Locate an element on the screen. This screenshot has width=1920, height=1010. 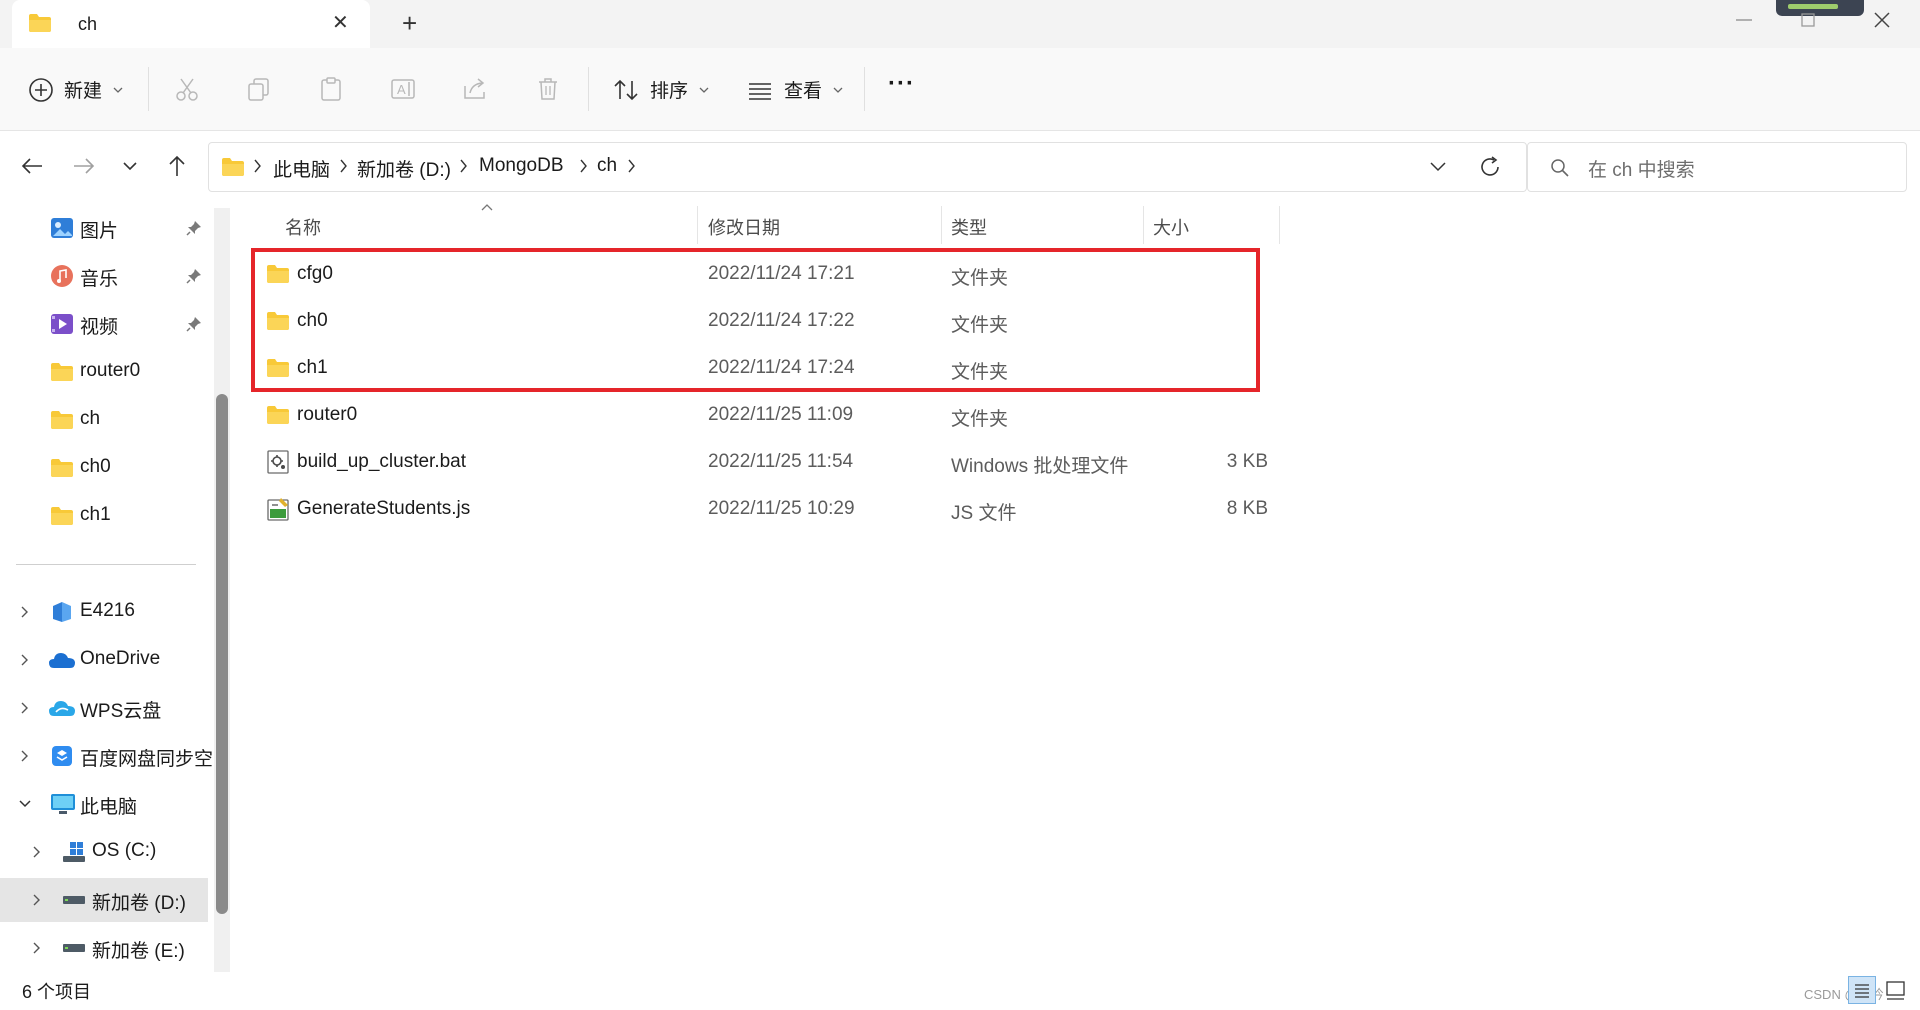
refresh-icon is located at coordinates (1490, 167).